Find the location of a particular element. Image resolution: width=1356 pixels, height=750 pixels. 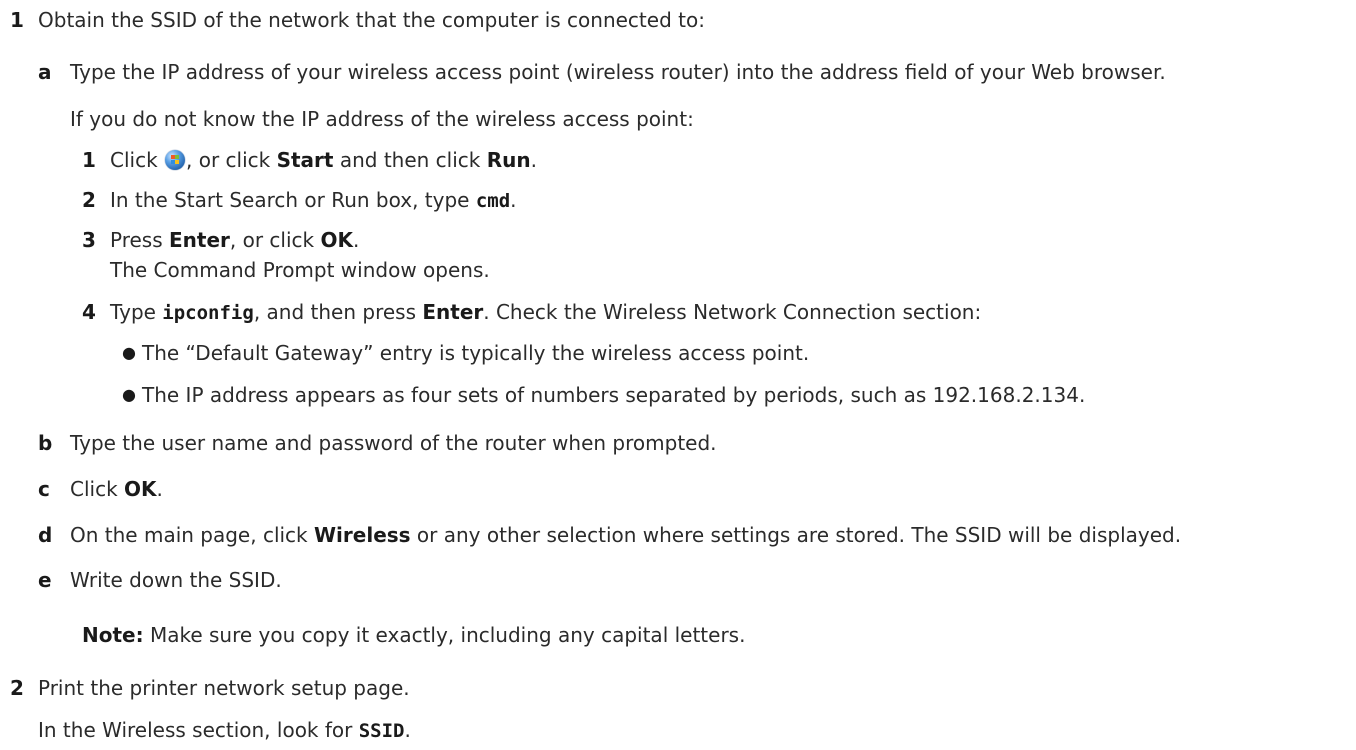

start-label: Start is located at coordinates (305, 160).